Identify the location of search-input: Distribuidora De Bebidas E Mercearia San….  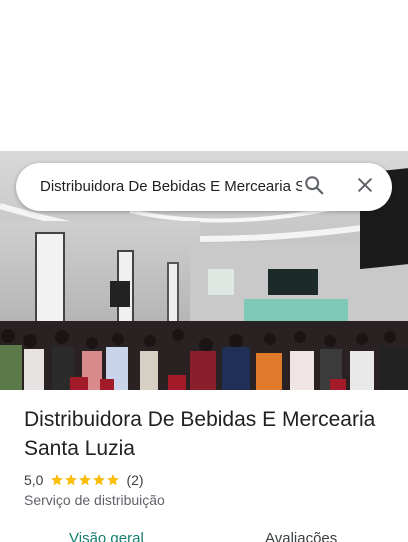
(171, 187).